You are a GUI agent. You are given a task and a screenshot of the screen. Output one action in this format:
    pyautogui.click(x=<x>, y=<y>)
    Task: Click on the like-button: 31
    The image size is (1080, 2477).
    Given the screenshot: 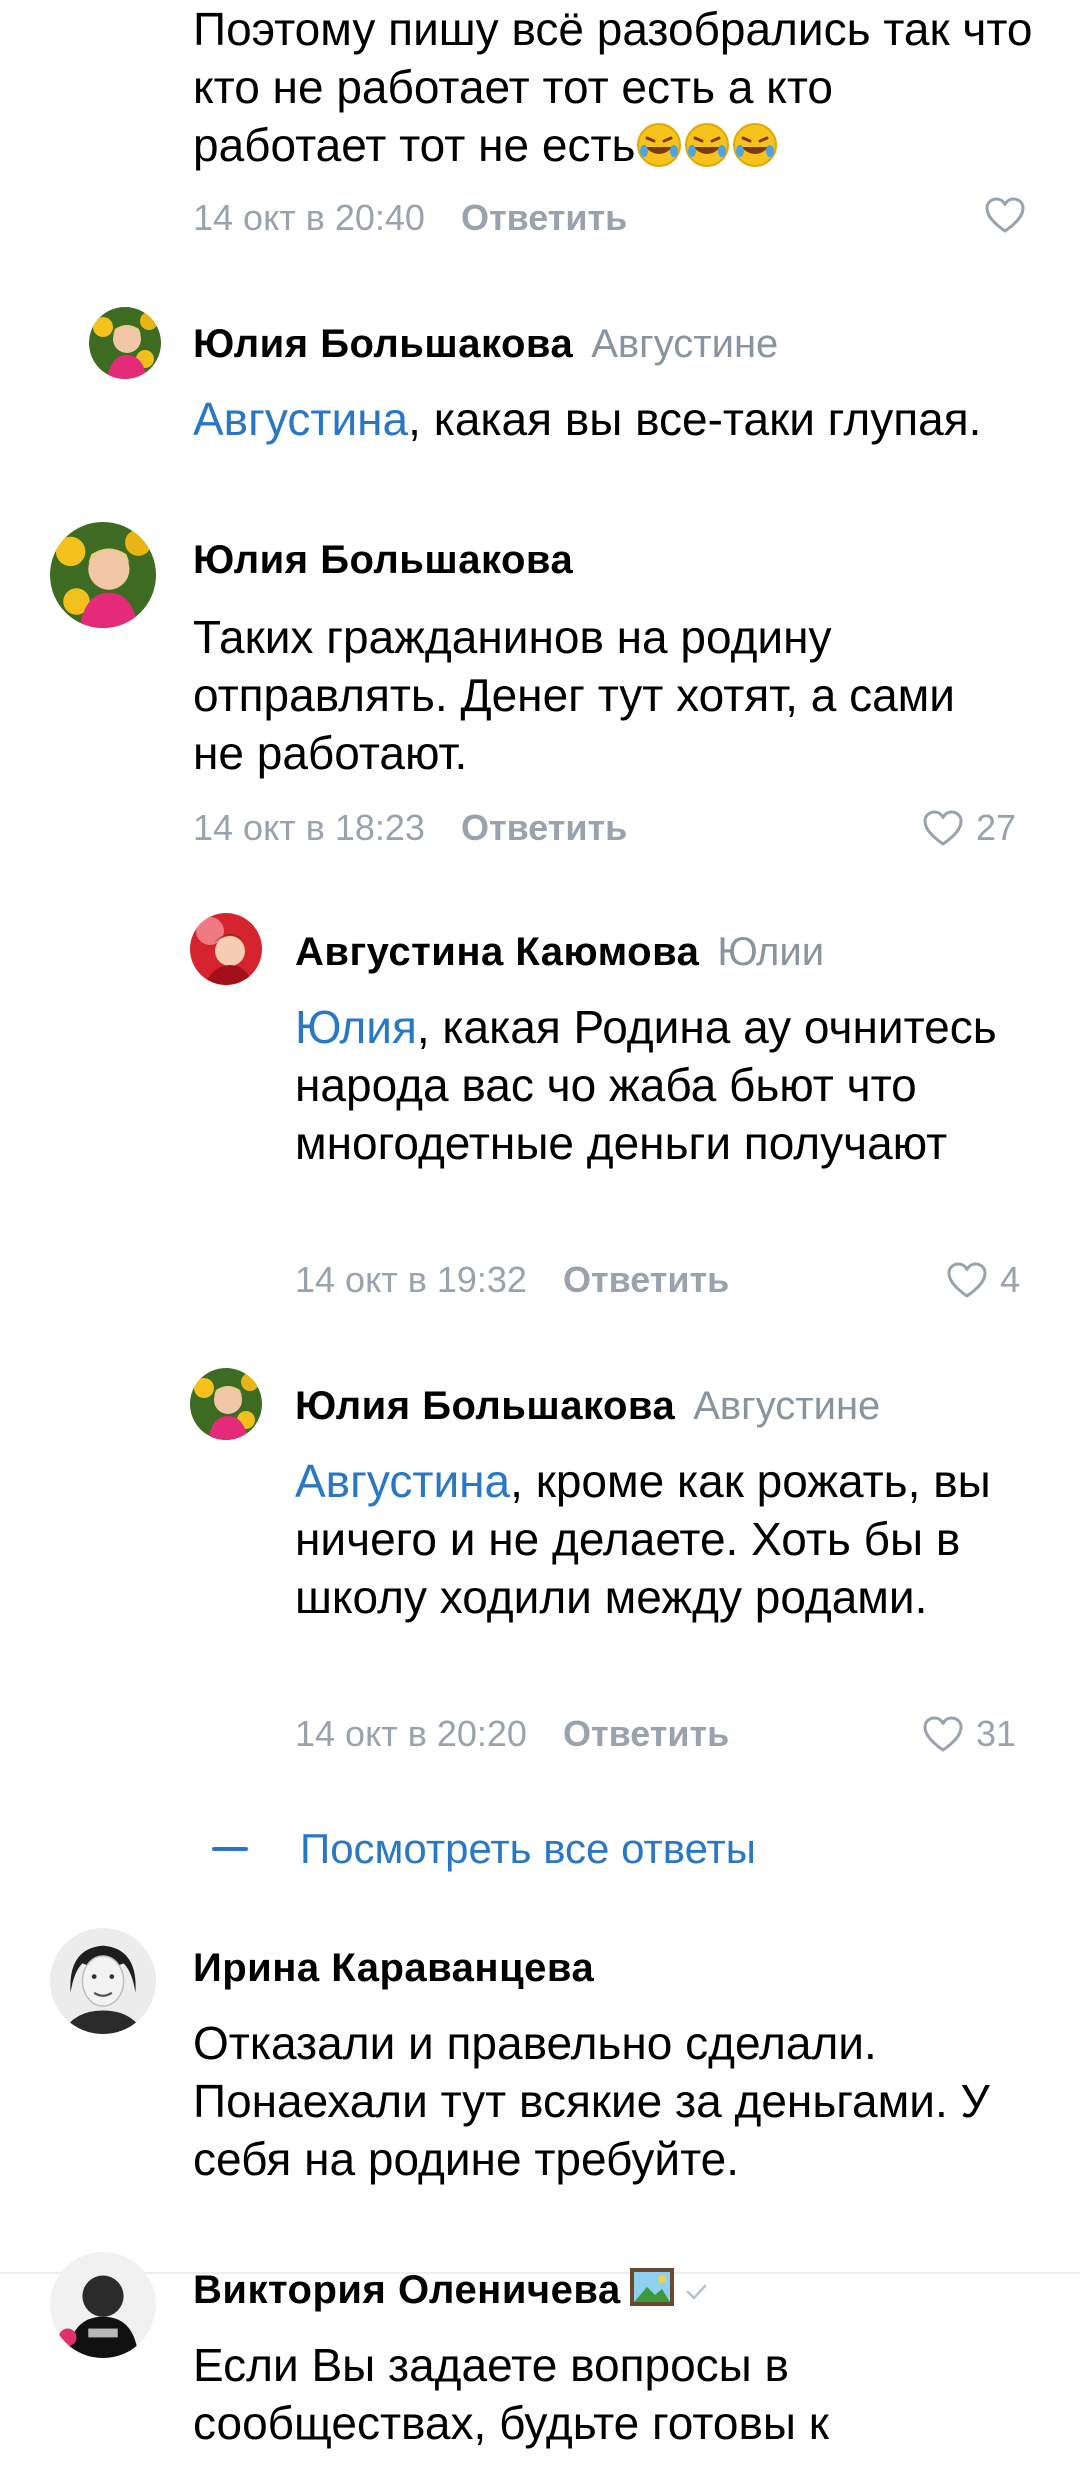 What is the action you would take?
    pyautogui.click(x=969, y=1734)
    